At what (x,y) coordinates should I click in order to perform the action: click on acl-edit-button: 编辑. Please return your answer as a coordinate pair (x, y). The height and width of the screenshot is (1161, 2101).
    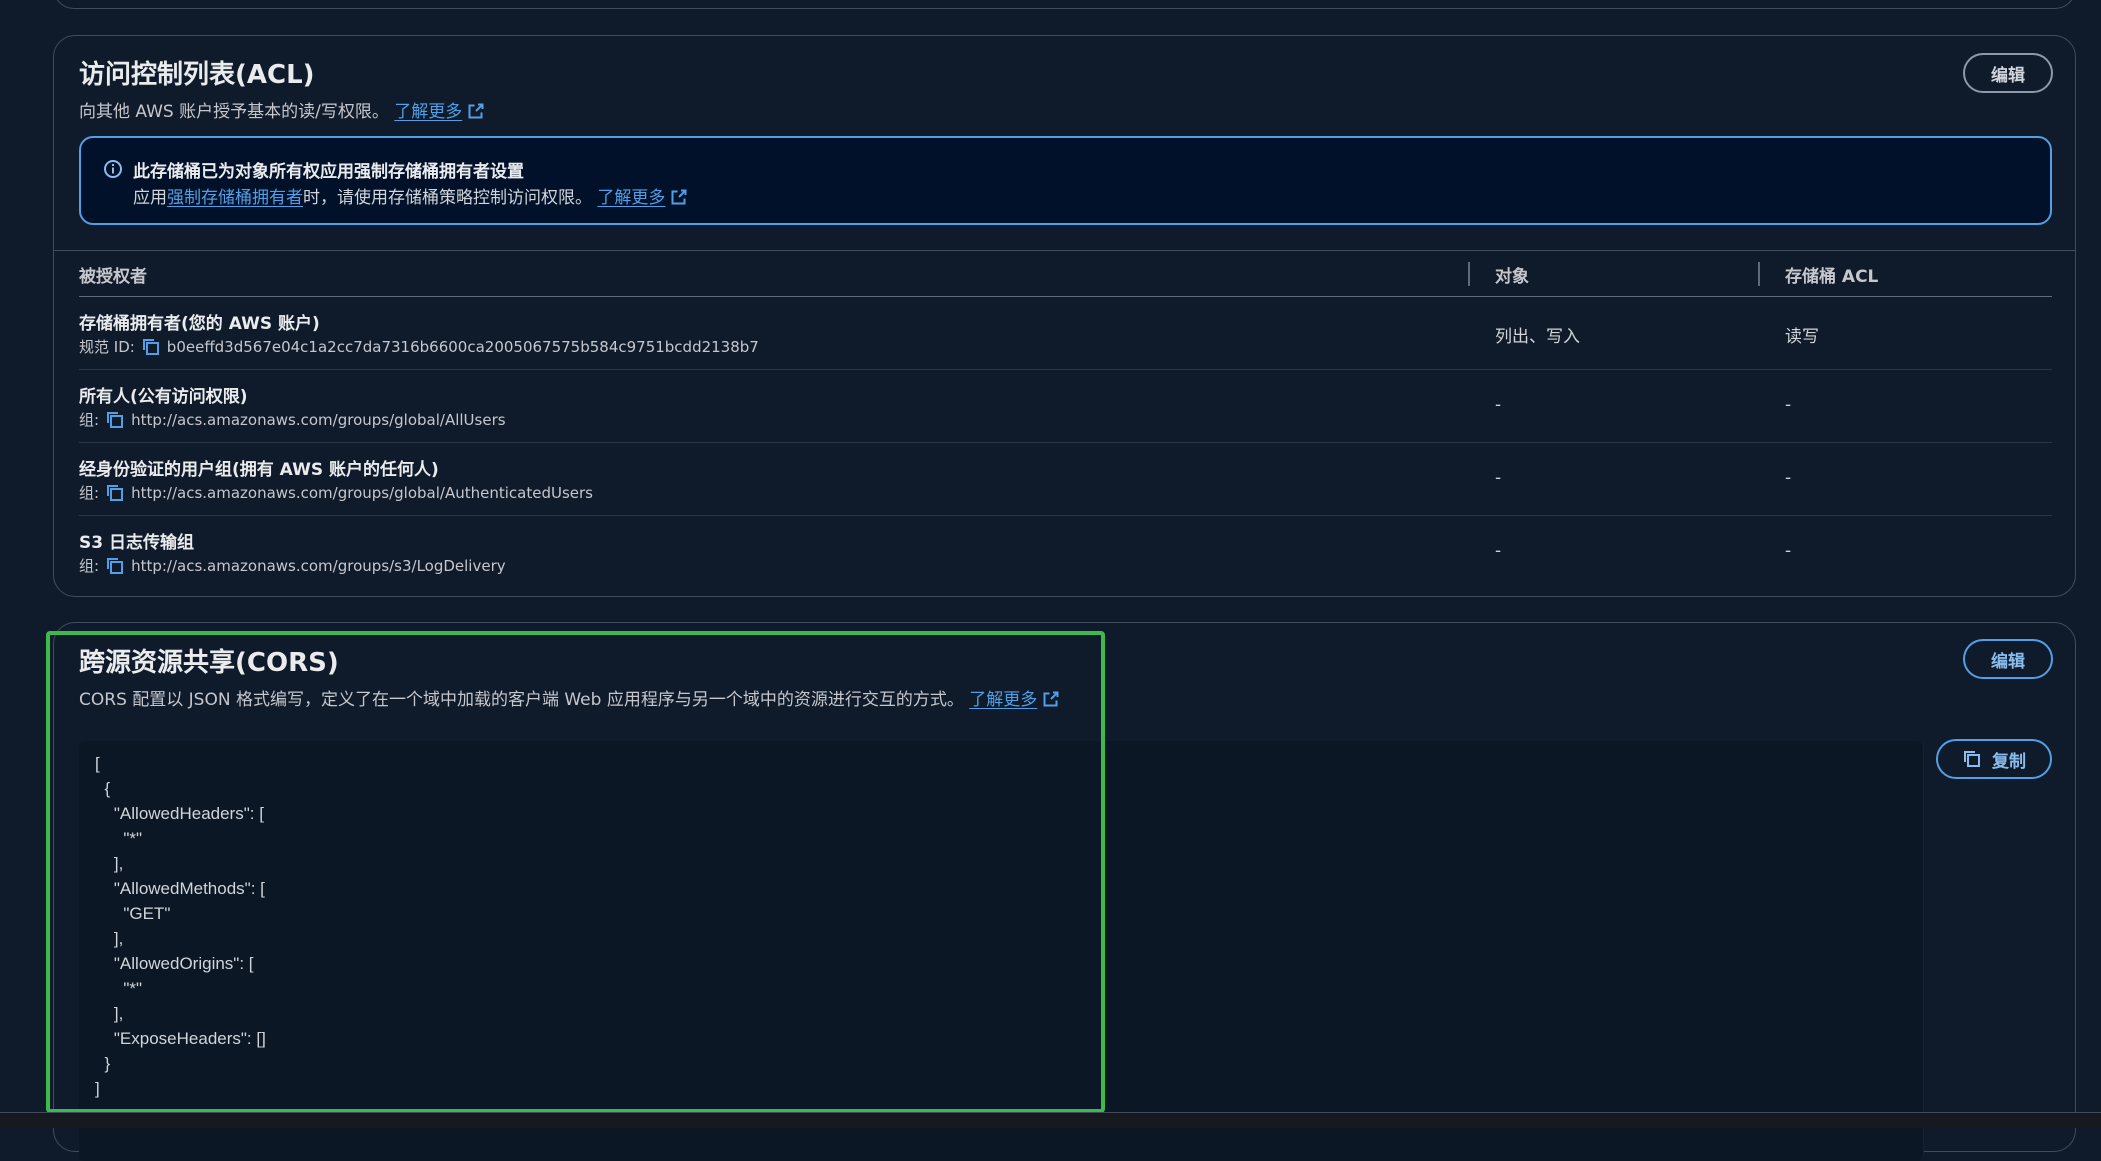
    Looking at the image, I should click on (2008, 73).